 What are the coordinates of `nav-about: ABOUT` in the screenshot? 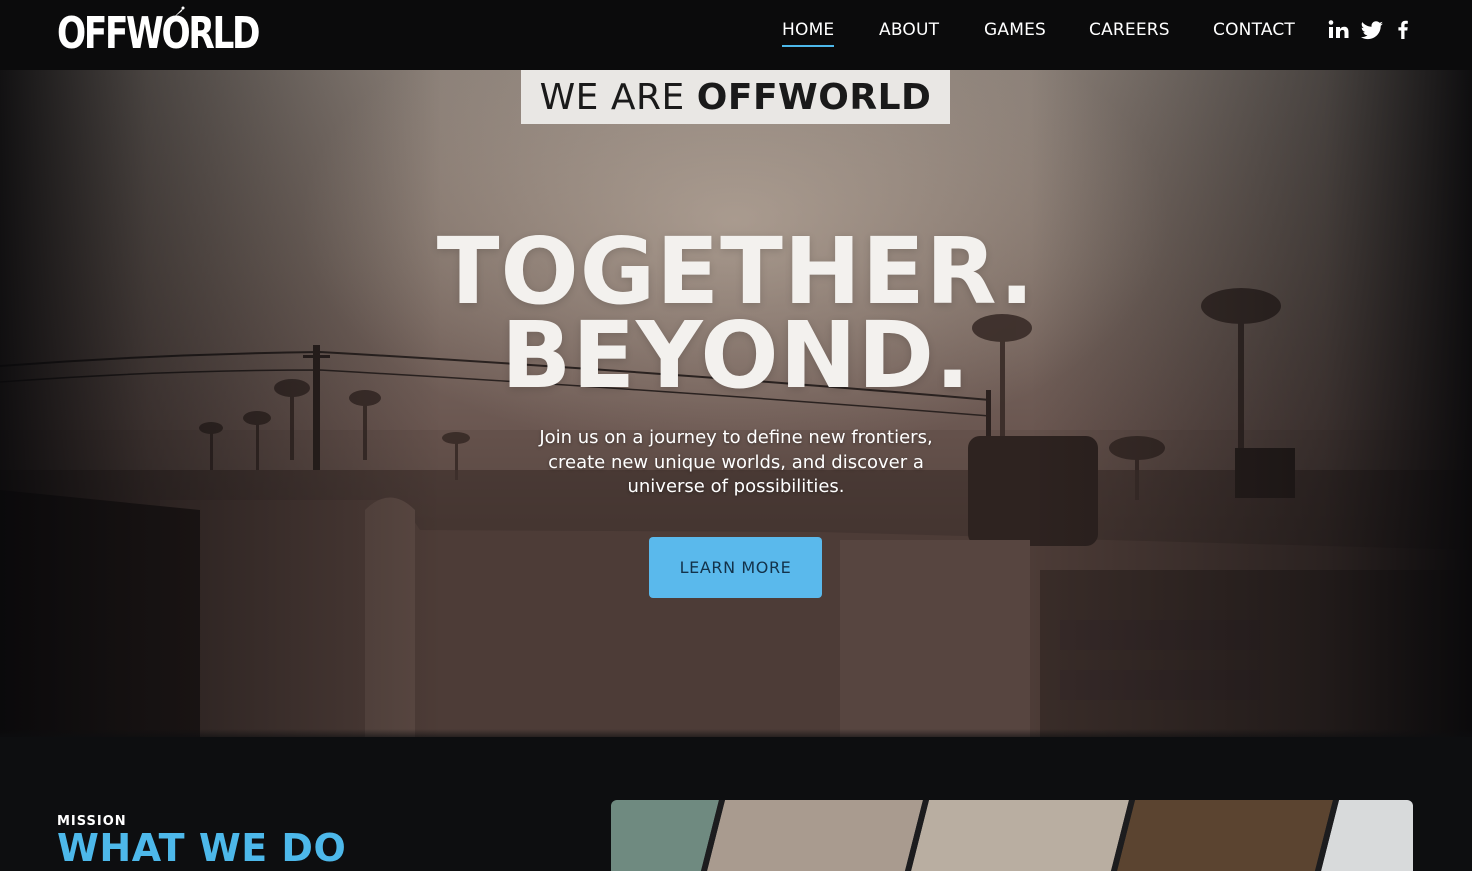 It's located at (909, 30).